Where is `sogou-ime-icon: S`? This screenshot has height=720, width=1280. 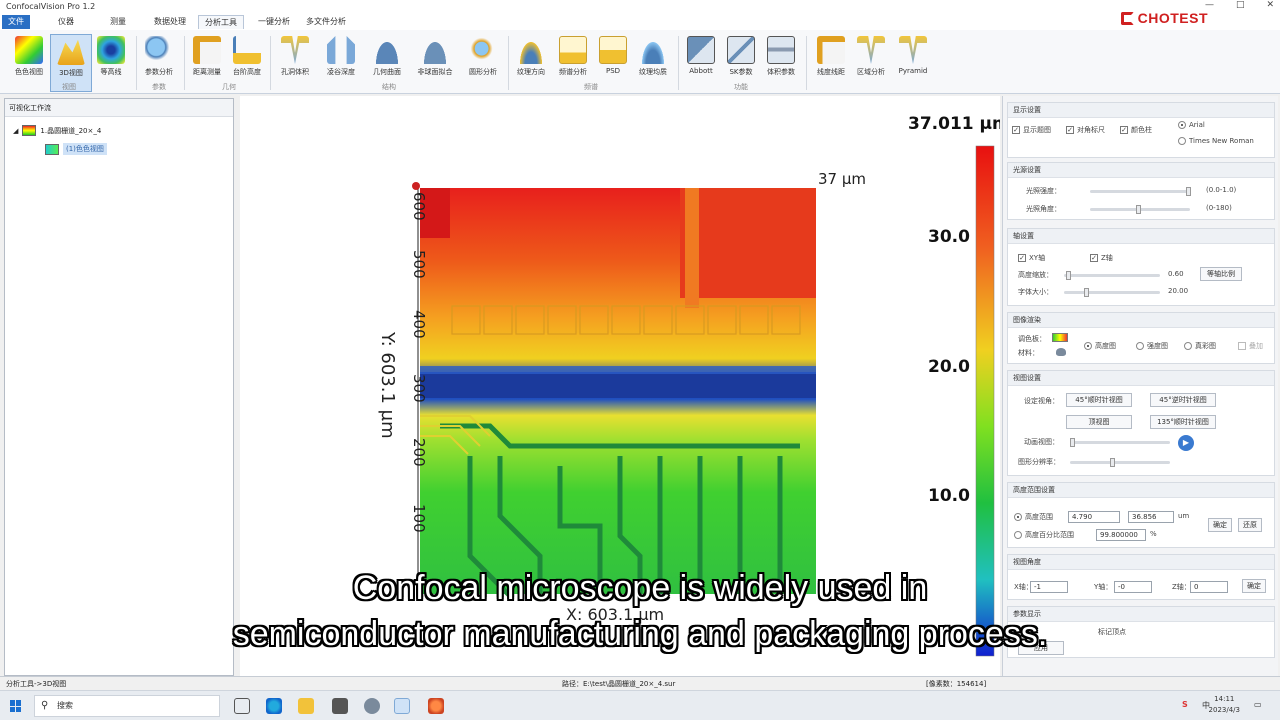 sogou-ime-icon: S is located at coordinates (1185, 704).